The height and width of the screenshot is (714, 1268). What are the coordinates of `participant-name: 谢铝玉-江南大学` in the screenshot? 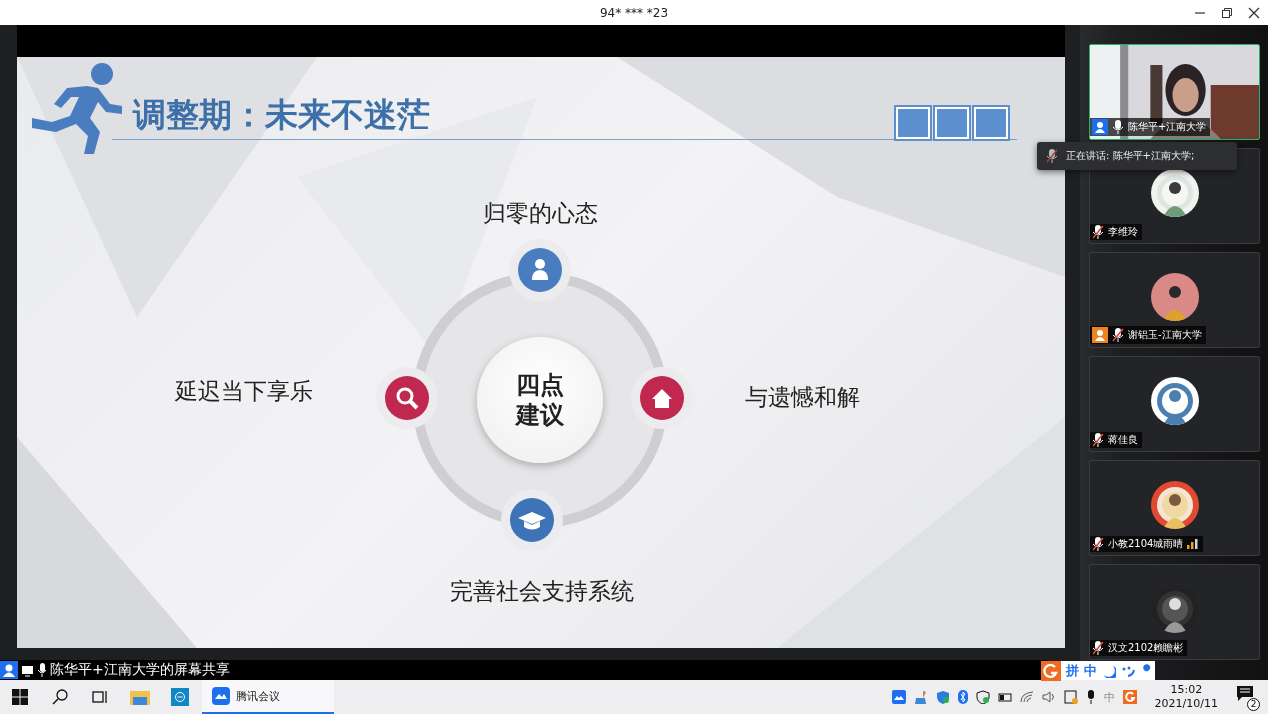 It's located at (1165, 335).